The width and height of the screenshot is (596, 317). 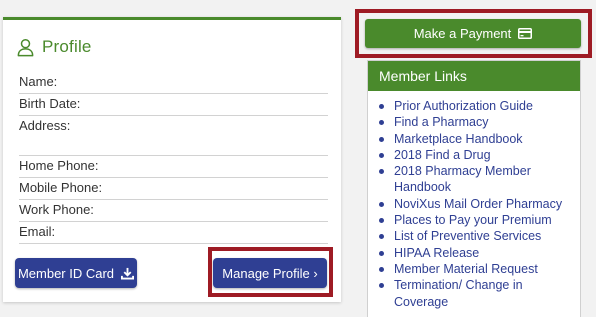 What do you see at coordinates (476, 122) in the screenshot?
I see `link-find-a-pharmacy: Find a Pharmacy` at bounding box center [476, 122].